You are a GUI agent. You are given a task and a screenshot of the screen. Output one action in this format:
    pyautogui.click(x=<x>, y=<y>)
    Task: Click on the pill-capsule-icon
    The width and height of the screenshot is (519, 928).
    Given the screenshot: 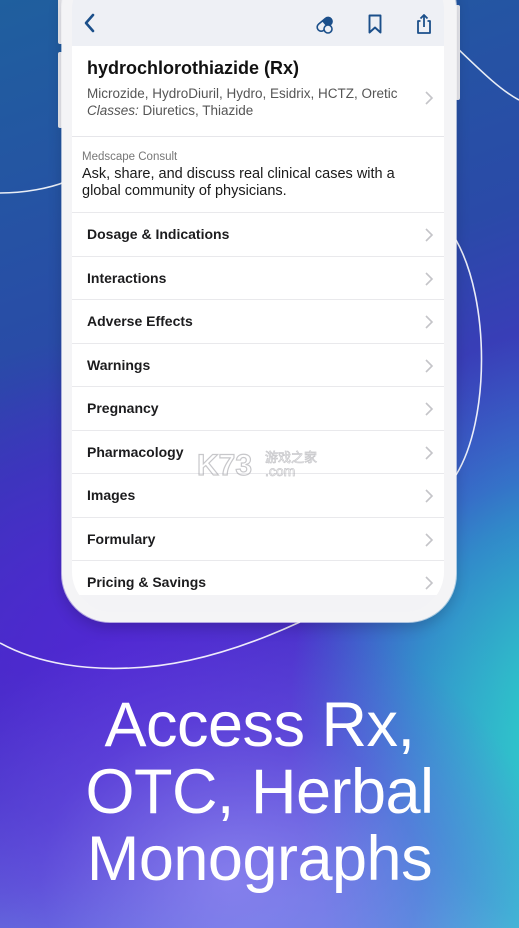 What is the action you would take?
    pyautogui.click(x=324, y=25)
    